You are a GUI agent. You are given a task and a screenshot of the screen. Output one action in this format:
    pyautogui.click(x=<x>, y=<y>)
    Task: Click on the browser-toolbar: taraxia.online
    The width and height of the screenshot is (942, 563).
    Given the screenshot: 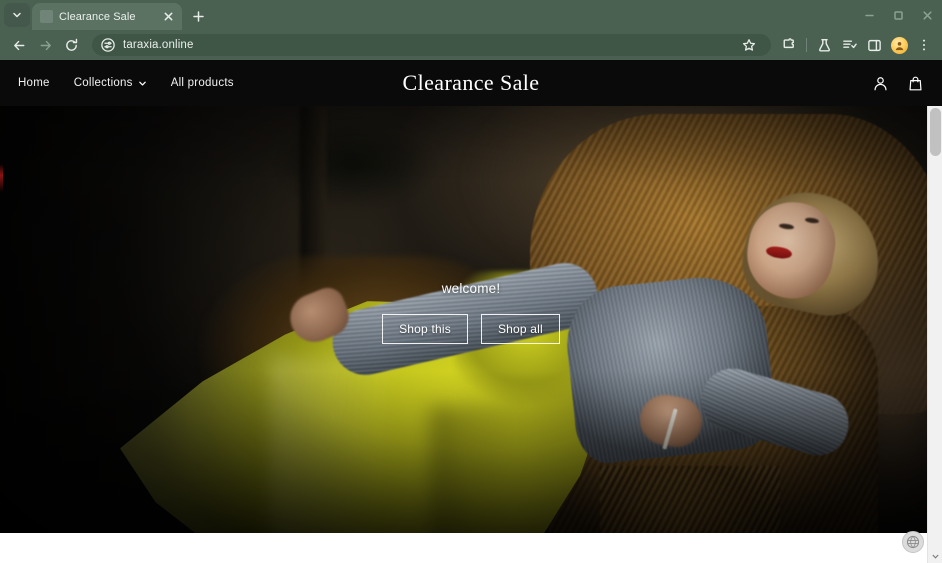 What is the action you would take?
    pyautogui.click(x=471, y=45)
    